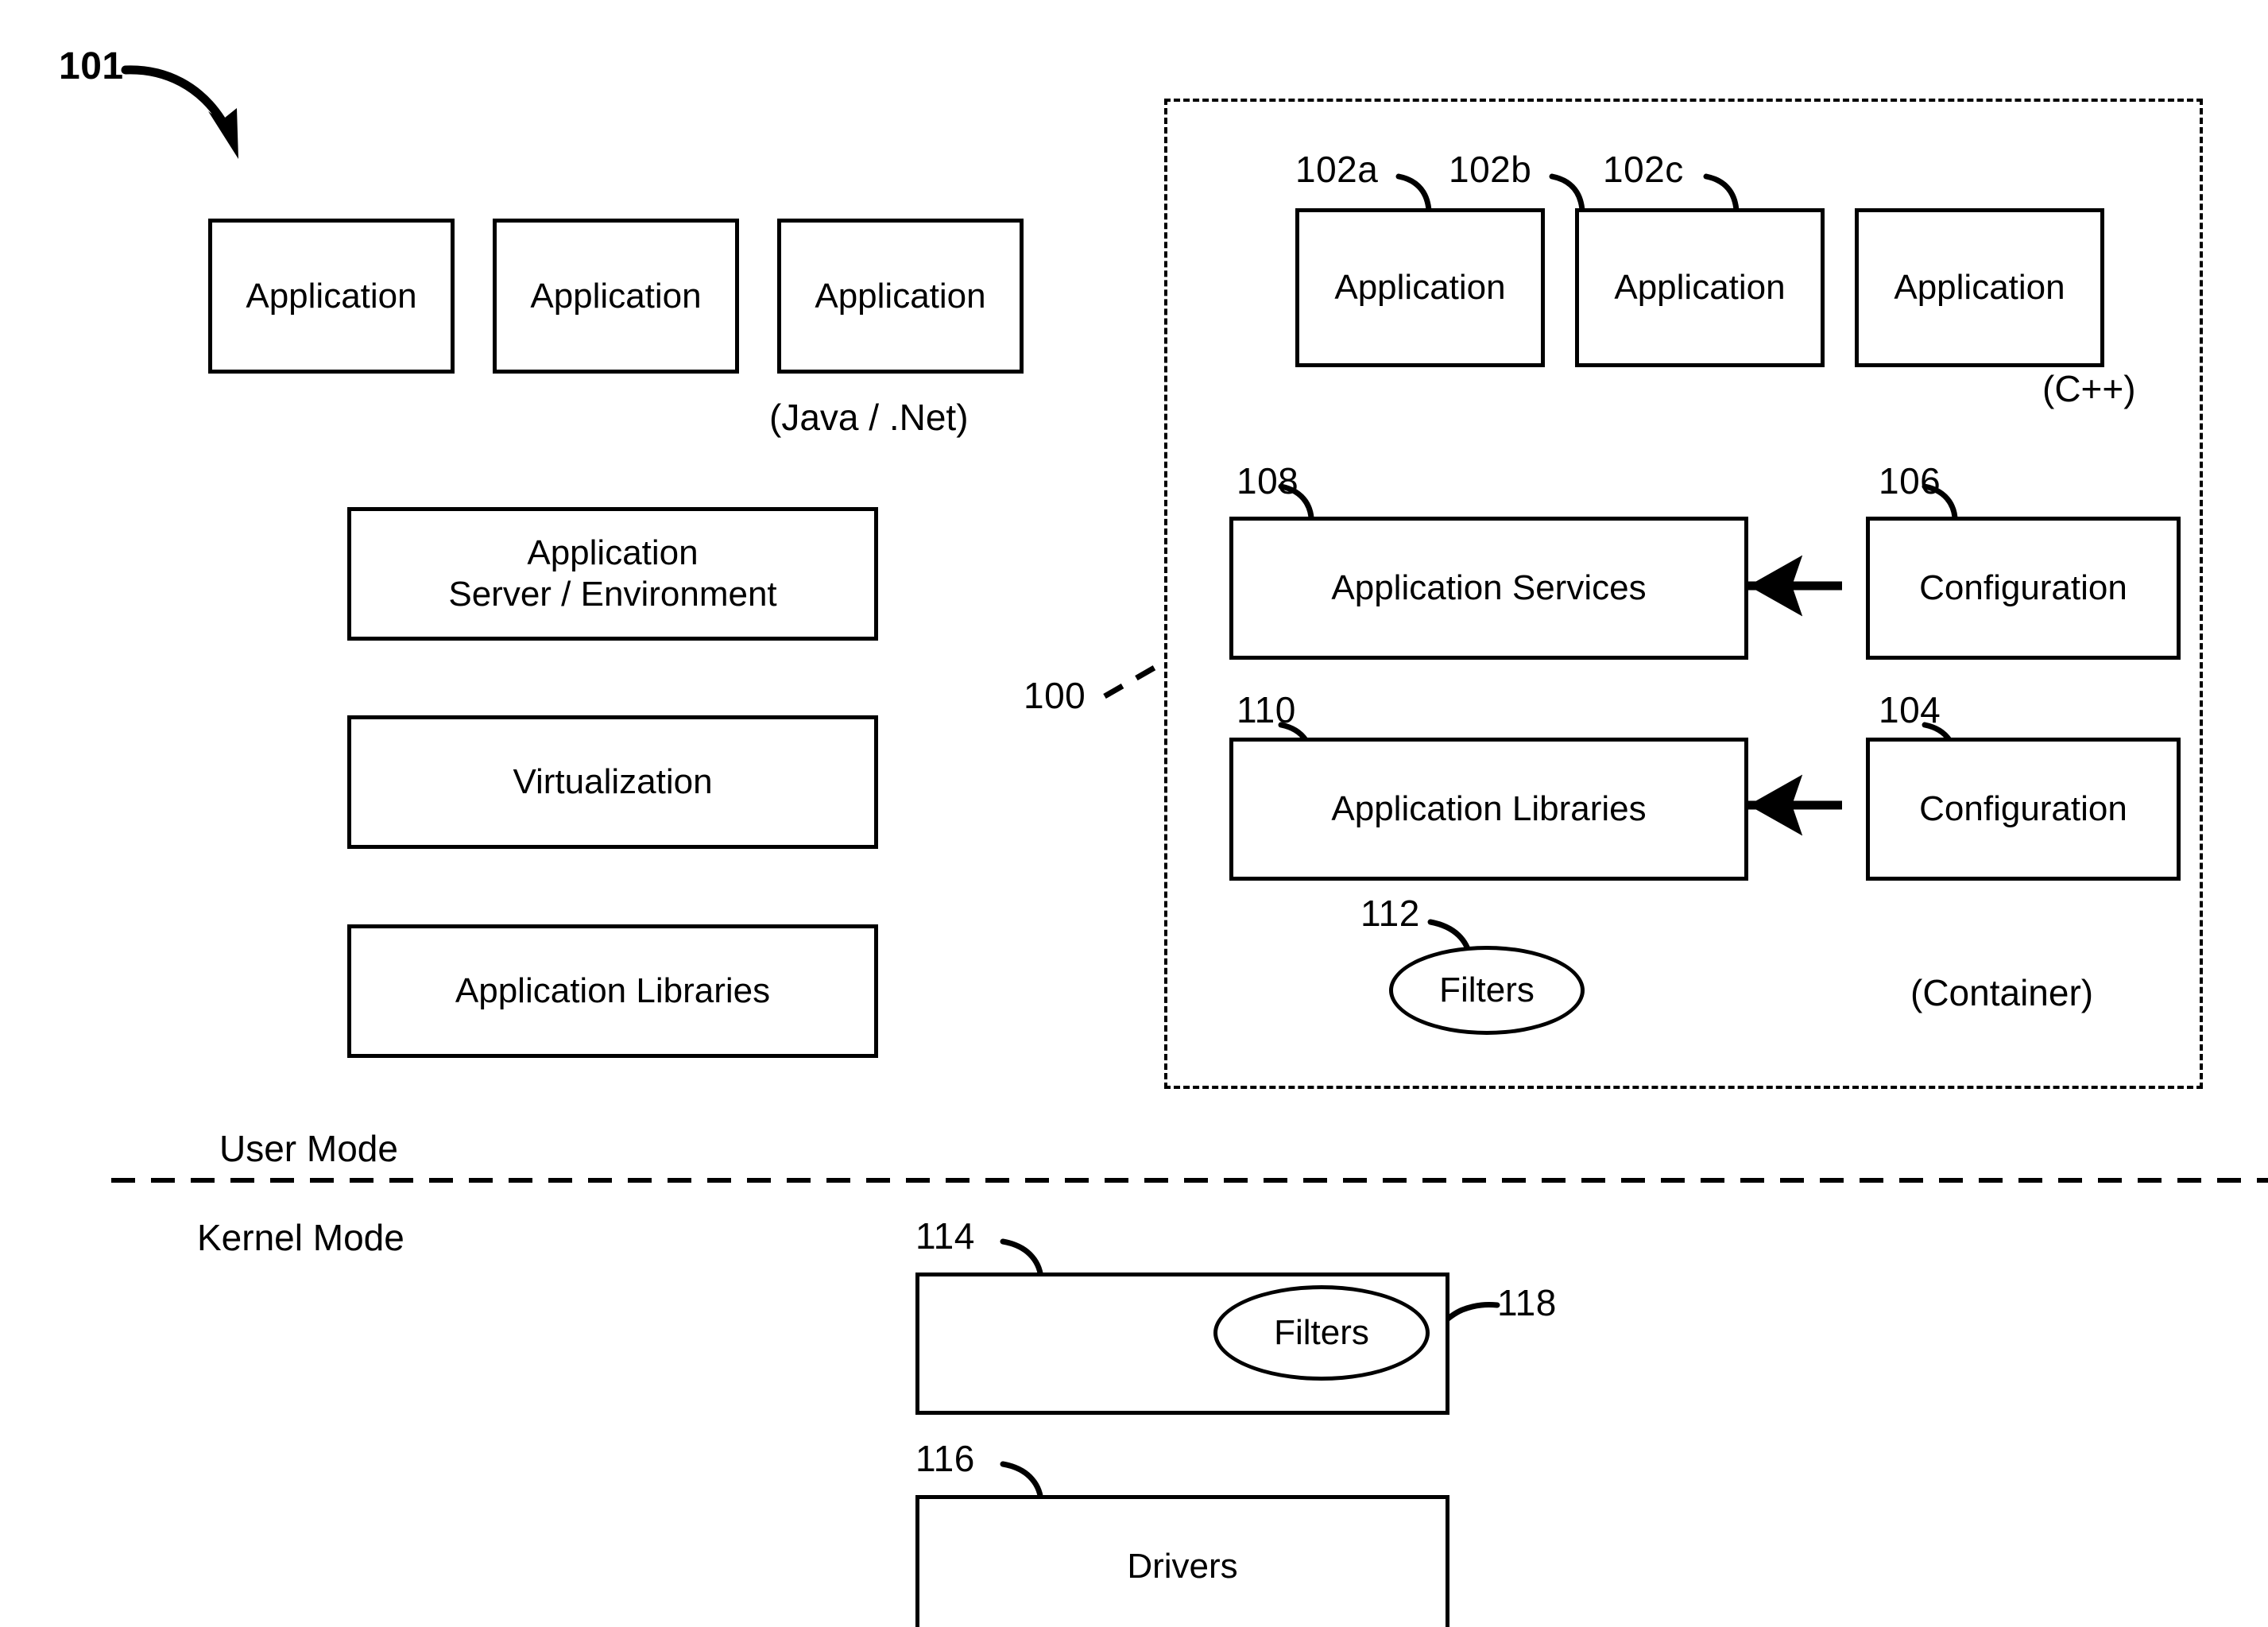 This screenshot has width=2268, height=1627. I want to click on container-app-label-102b: Application, so click(1700, 288).